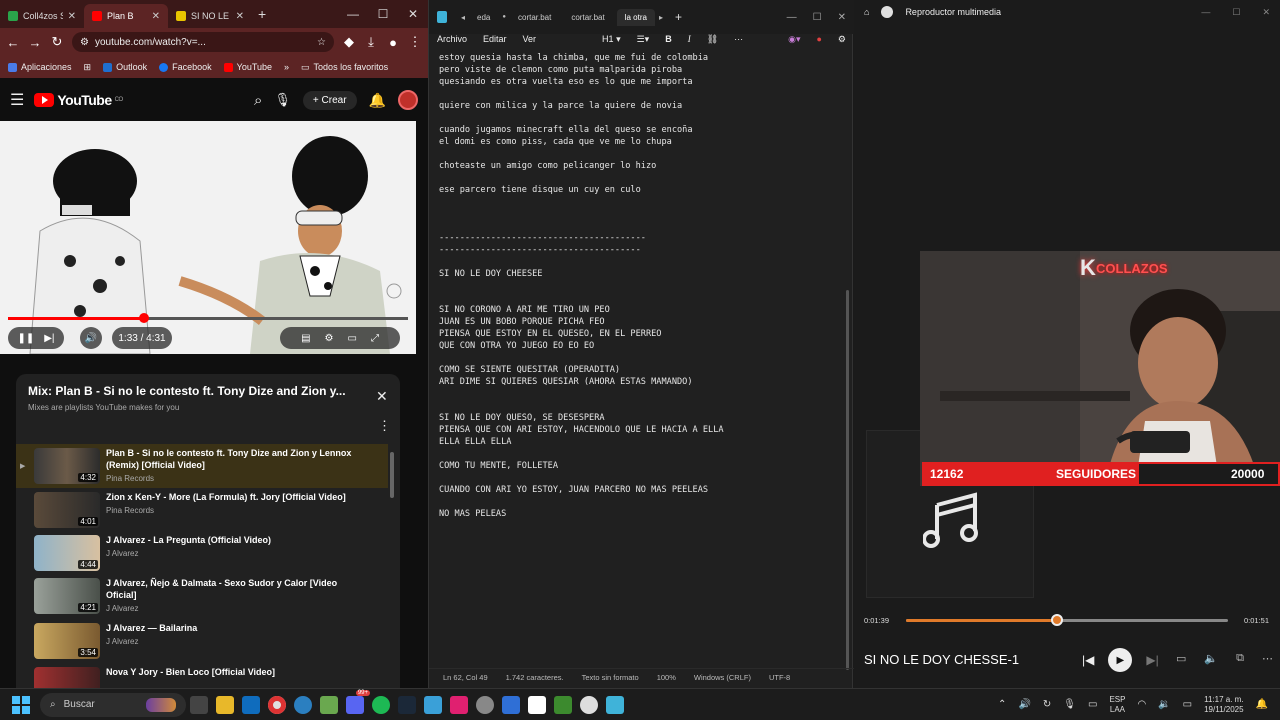 This screenshot has height=720, width=1280. What do you see at coordinates (1088, 660) in the screenshot?
I see `previous-track-icon: |◀` at bounding box center [1088, 660].